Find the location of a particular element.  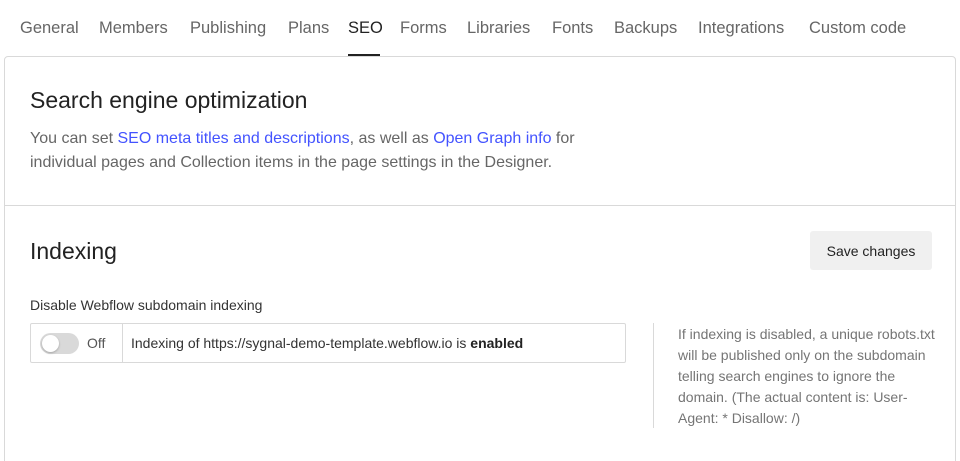

open-graph-link: Open Graph info is located at coordinates (492, 138).